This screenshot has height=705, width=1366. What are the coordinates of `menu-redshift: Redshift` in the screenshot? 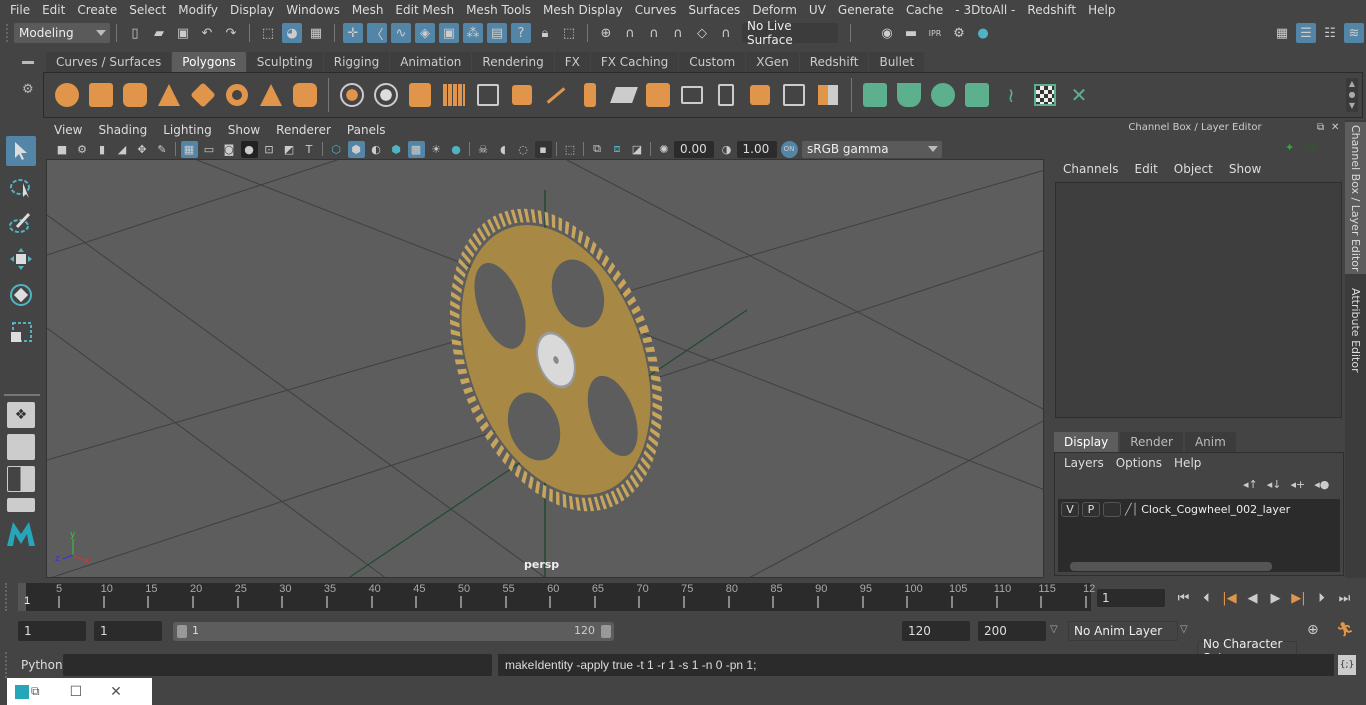 It's located at (1051, 10).